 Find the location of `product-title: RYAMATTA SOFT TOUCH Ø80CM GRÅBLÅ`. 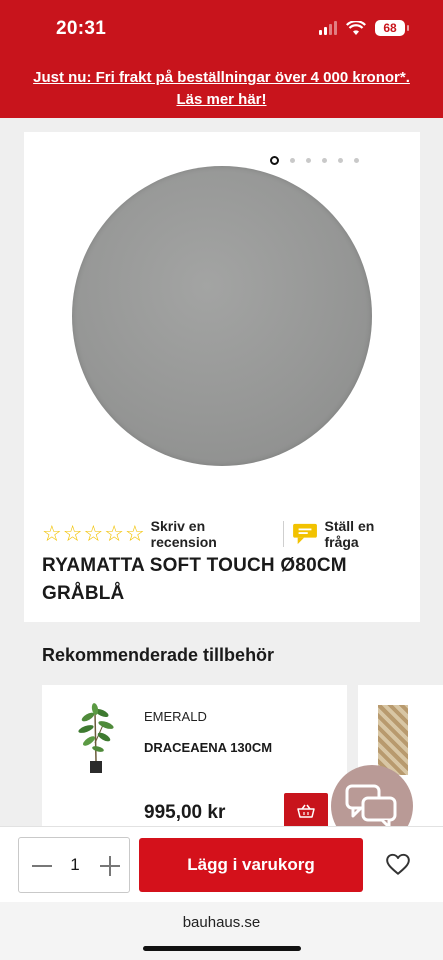

product-title: RYAMATTA SOFT TOUCH Ø80CM GRÅBLÅ is located at coordinates (222, 580).